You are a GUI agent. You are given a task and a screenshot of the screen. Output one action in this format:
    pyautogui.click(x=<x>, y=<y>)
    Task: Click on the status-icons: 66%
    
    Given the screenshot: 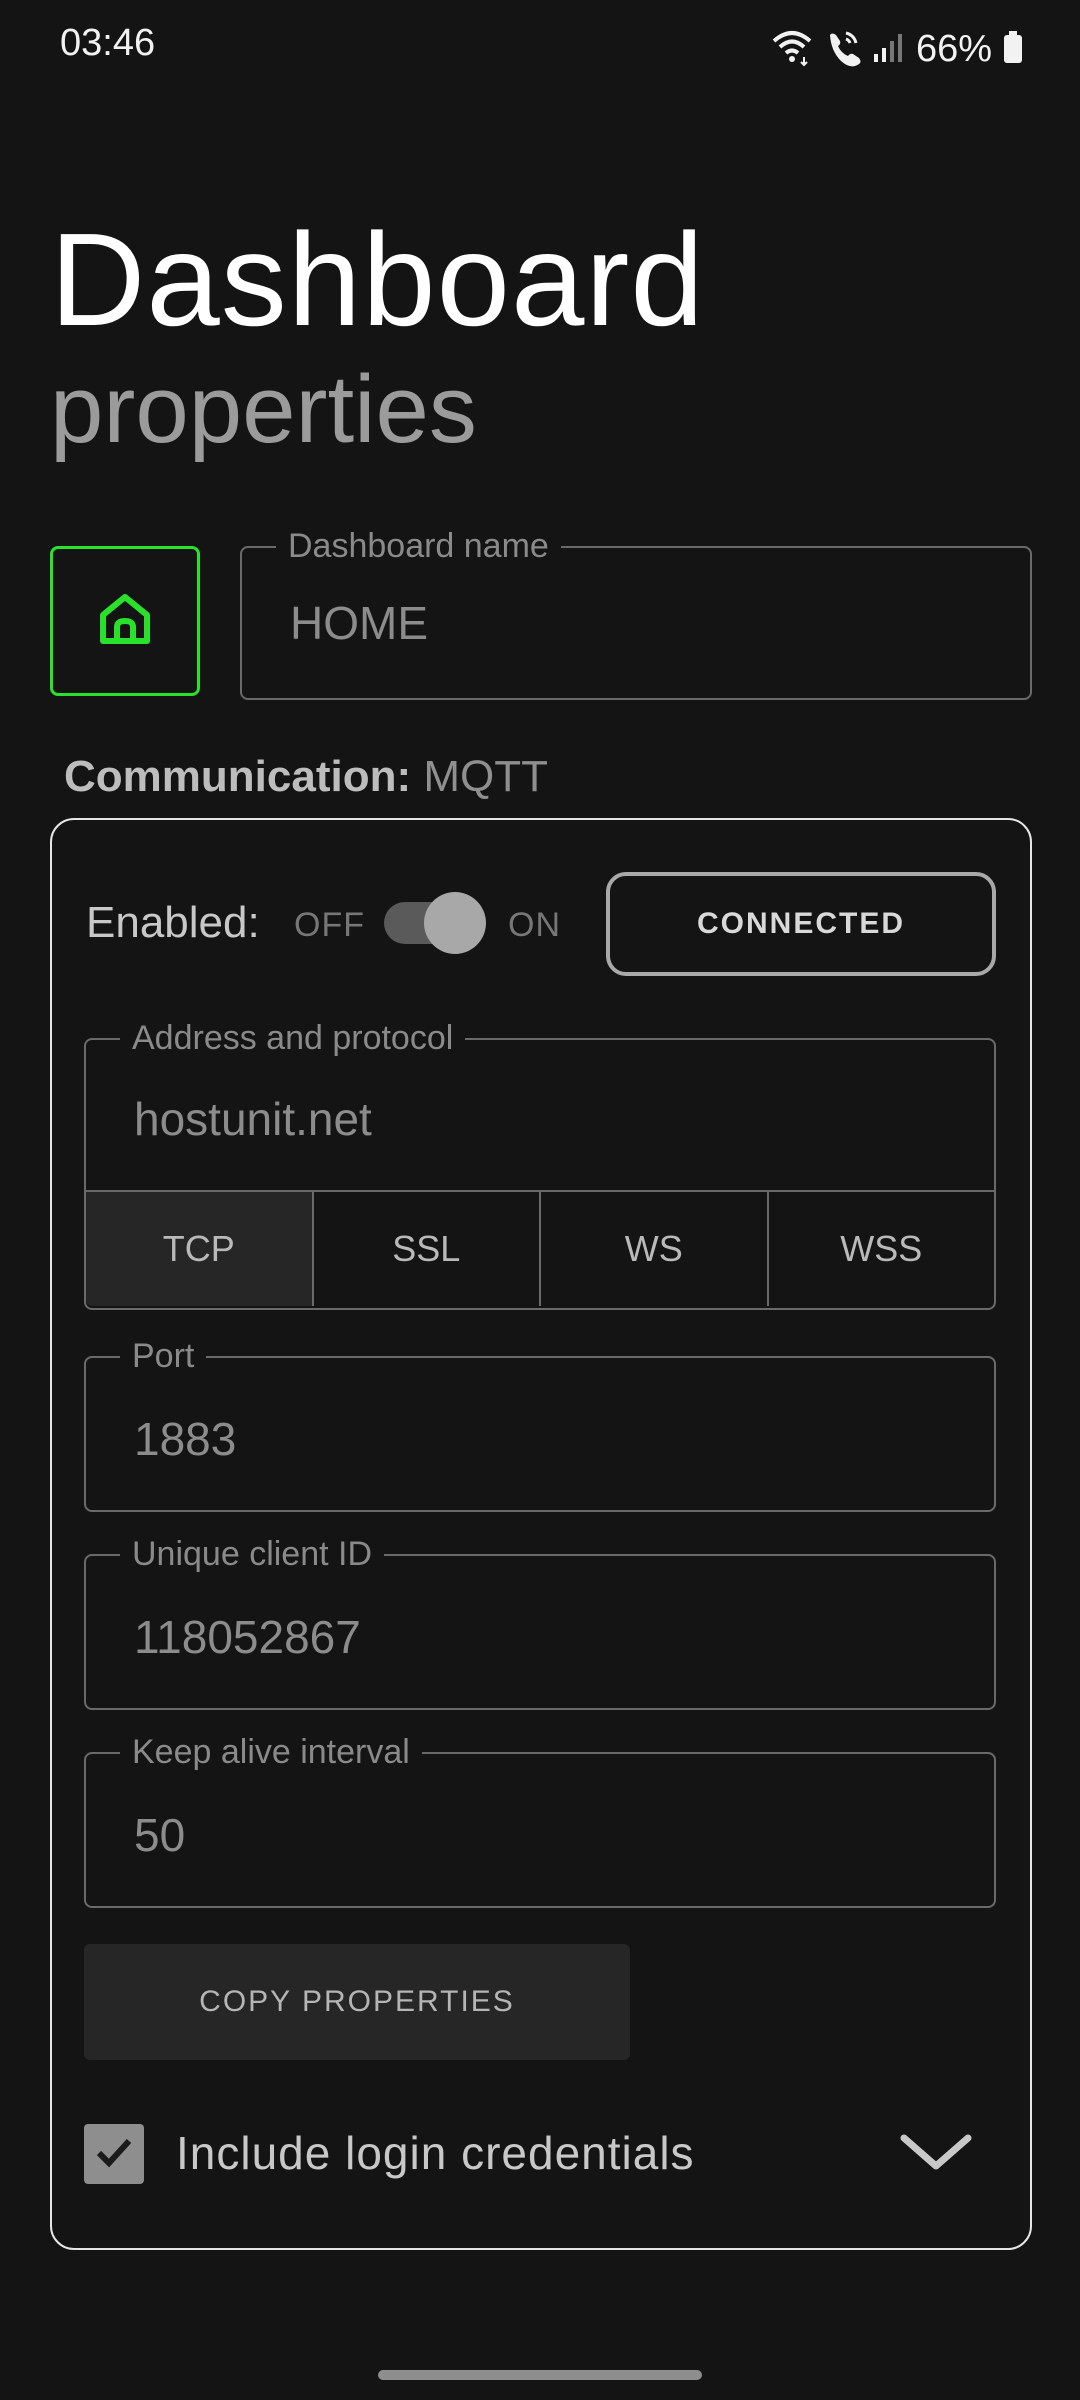 What is the action you would take?
    pyautogui.click(x=897, y=49)
    